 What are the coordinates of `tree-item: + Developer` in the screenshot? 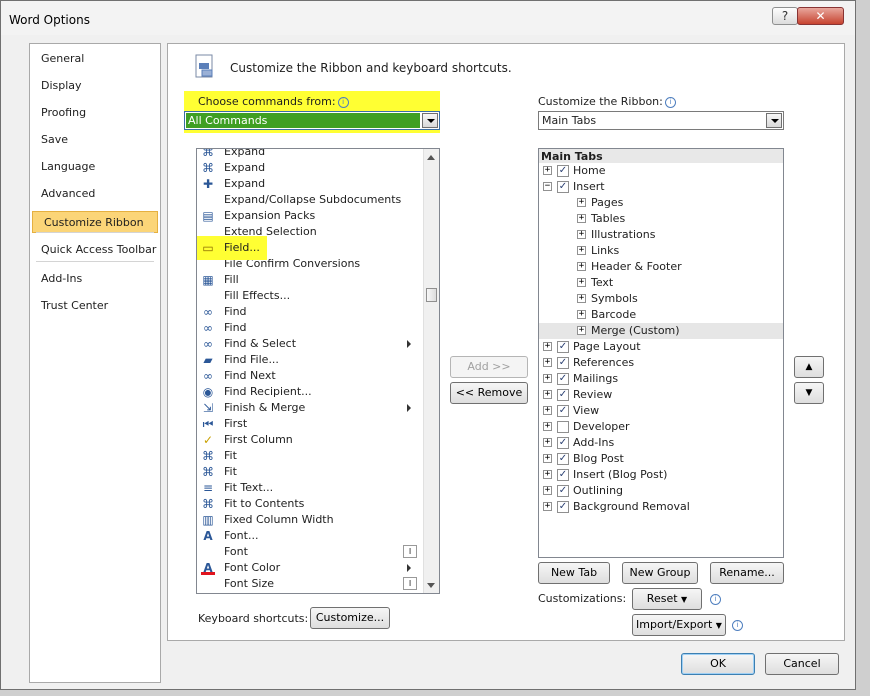 It's located at (661, 427).